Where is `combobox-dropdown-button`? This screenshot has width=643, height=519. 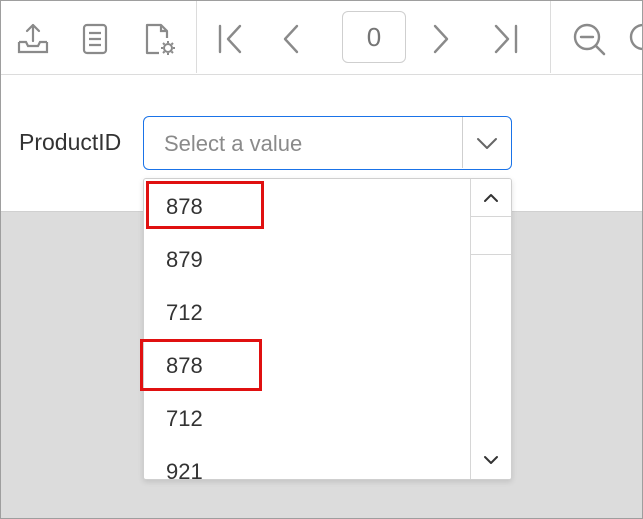
combobox-dropdown-button is located at coordinates (487, 142).